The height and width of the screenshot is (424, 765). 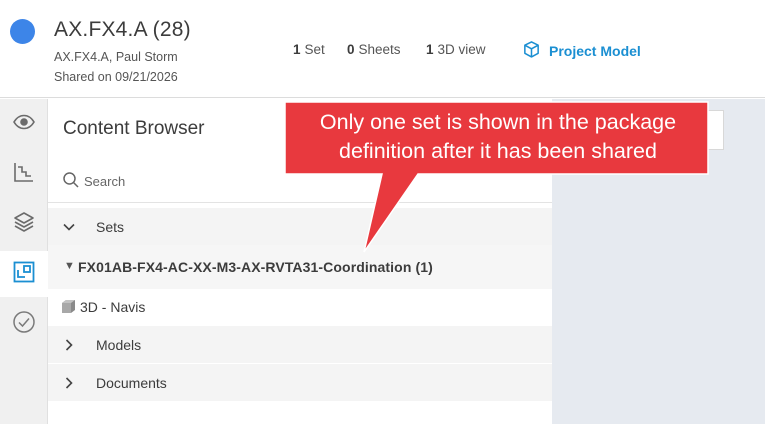 I want to click on eye-icon, so click(x=24, y=124).